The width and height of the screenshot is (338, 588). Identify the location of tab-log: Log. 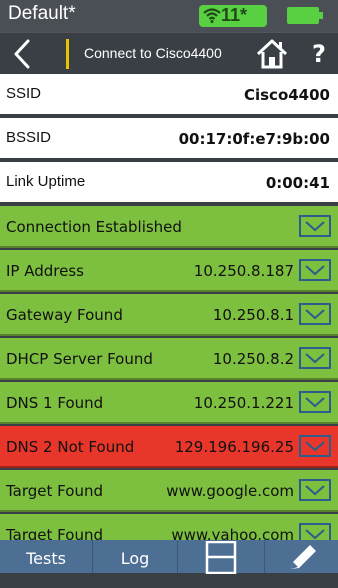
(135, 556).